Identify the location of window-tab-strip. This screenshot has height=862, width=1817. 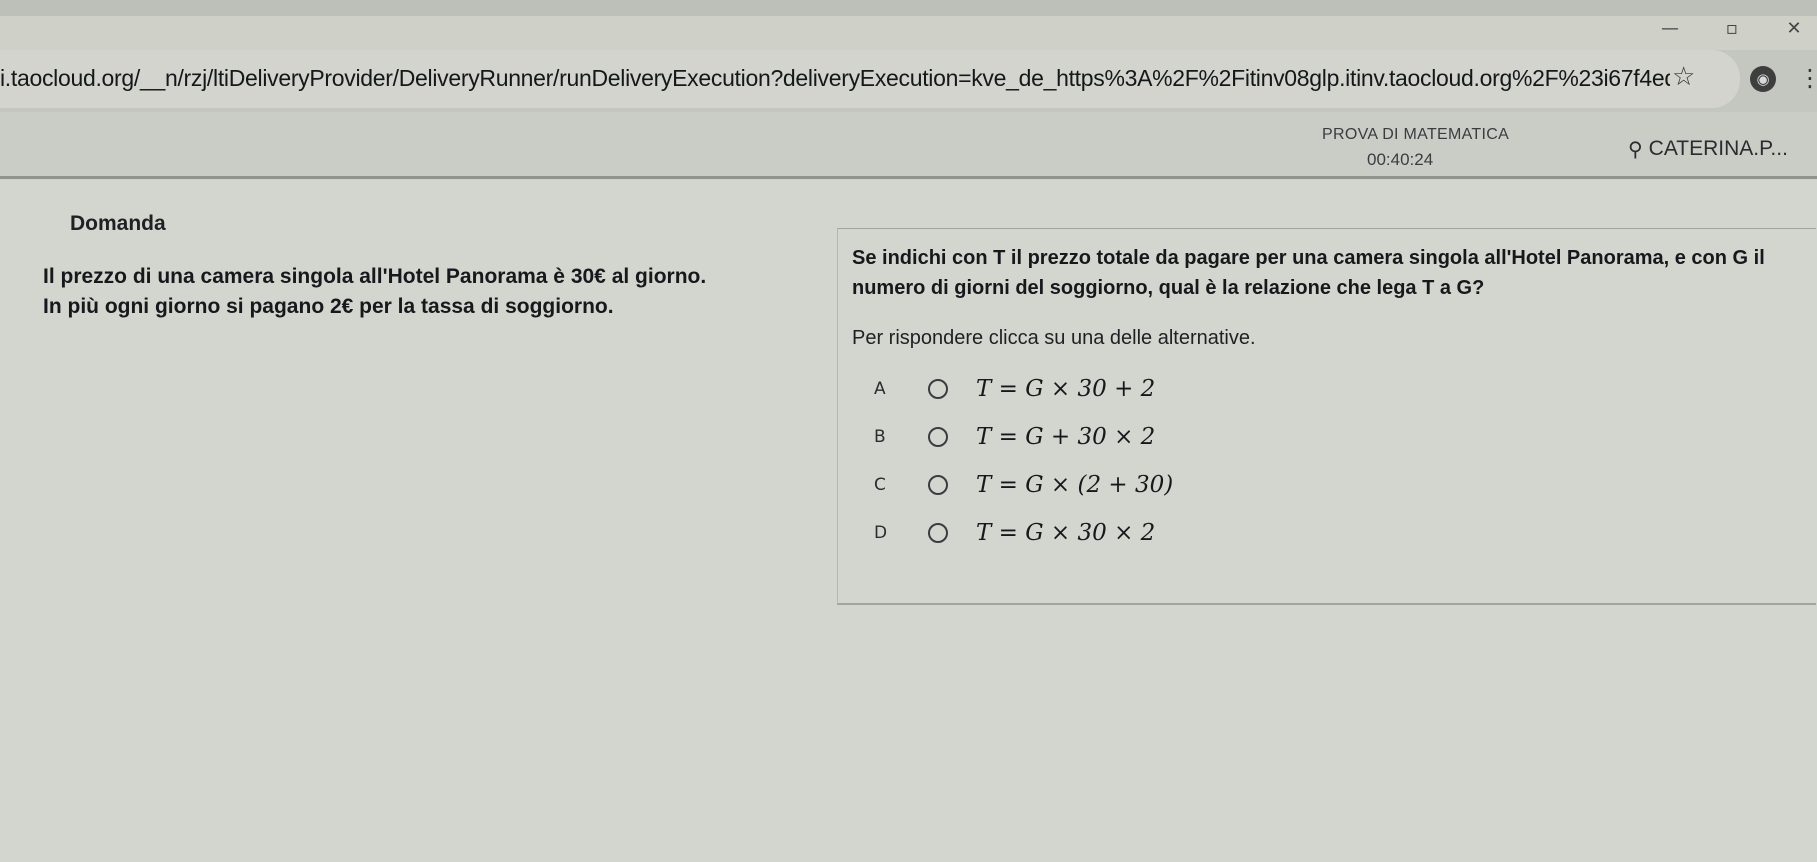
(908, 8).